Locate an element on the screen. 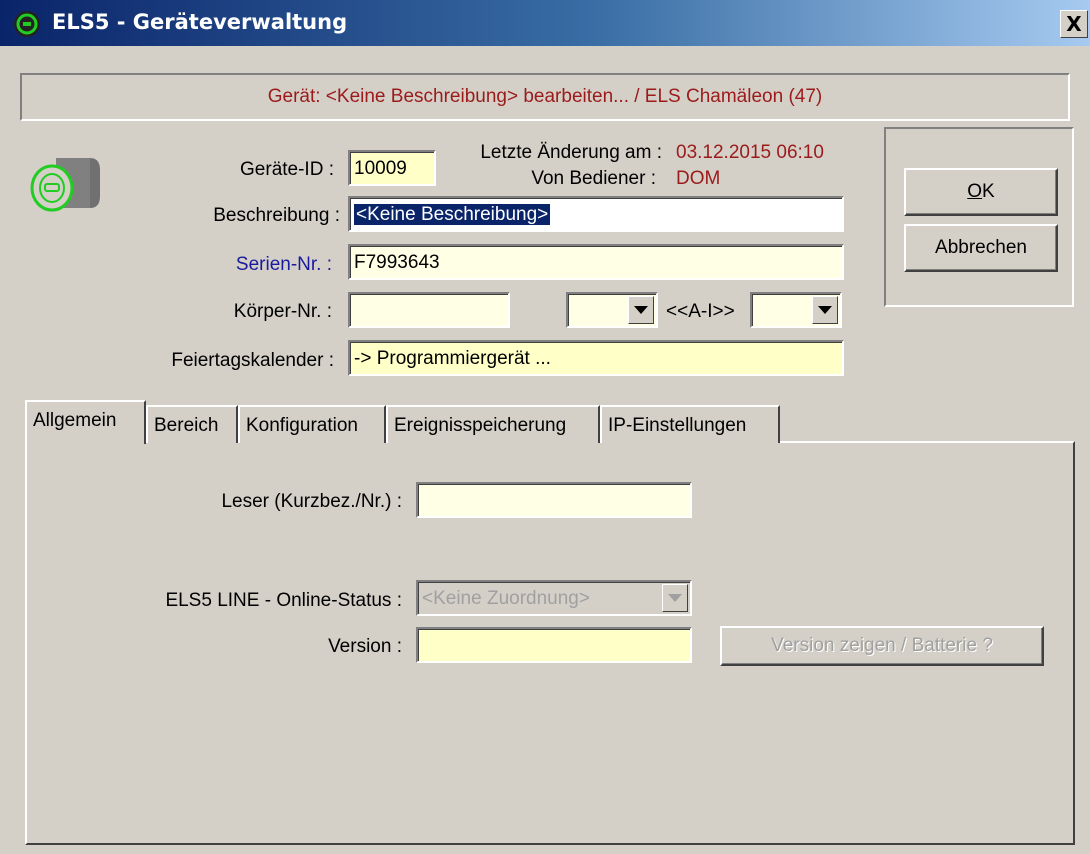 This screenshot has width=1090, height=854. device-id-label: Geräte-ID : is located at coordinates (287, 169).